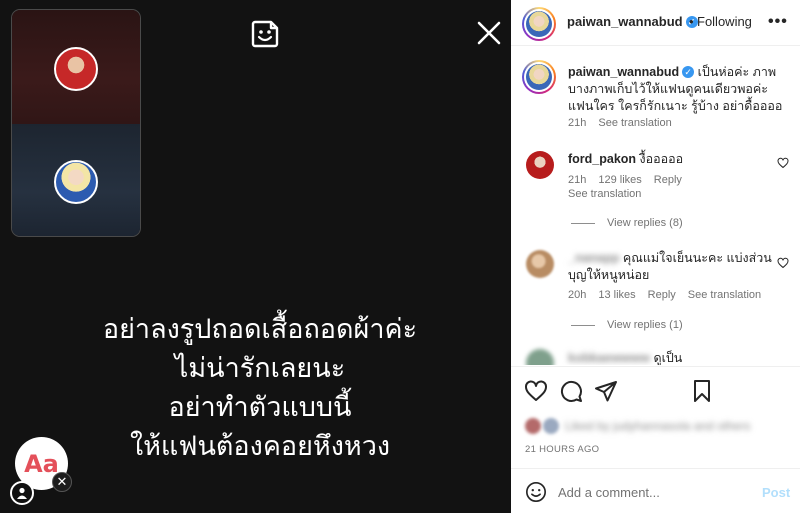  What do you see at coordinates (489, 33) in the screenshot?
I see `close-icon` at bounding box center [489, 33].